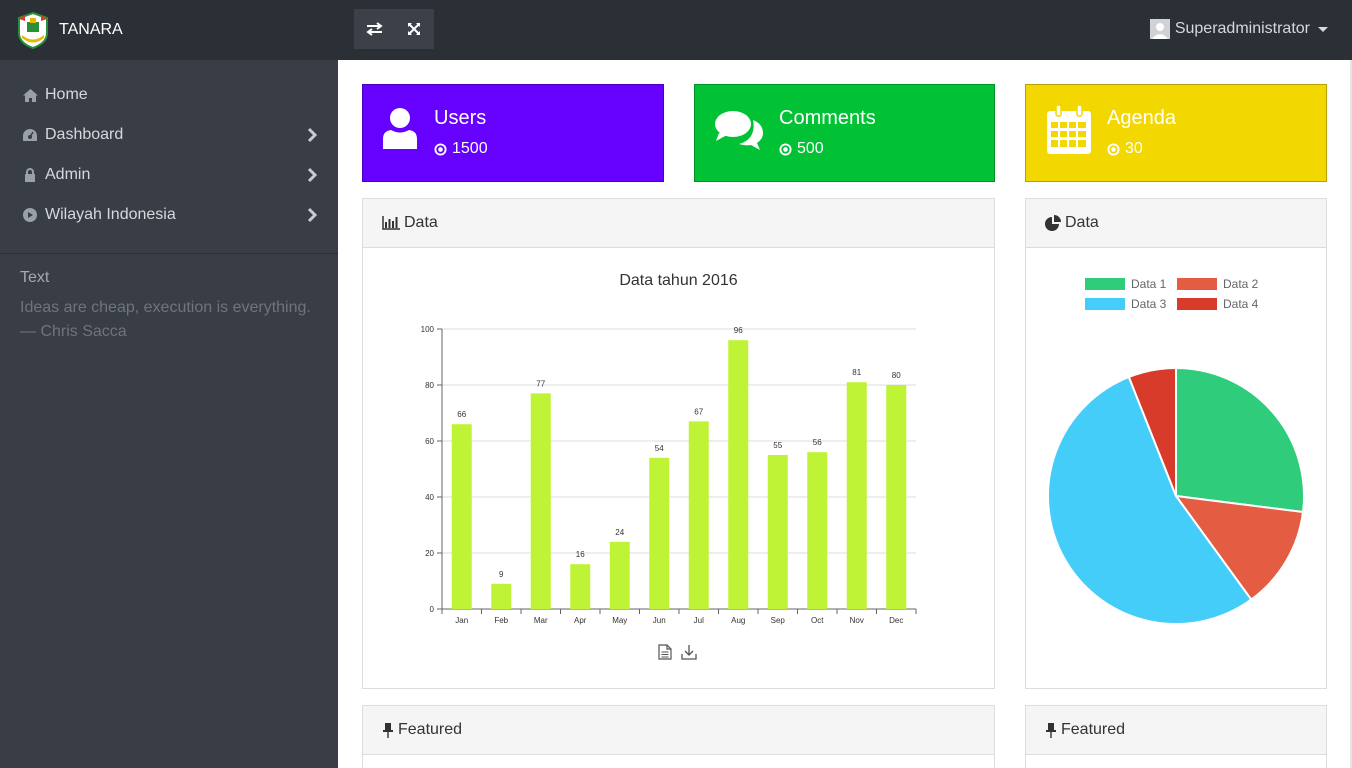  What do you see at coordinates (110, 214) in the screenshot?
I see `sidebar-item-label: Wilayah Indonesia` at bounding box center [110, 214].